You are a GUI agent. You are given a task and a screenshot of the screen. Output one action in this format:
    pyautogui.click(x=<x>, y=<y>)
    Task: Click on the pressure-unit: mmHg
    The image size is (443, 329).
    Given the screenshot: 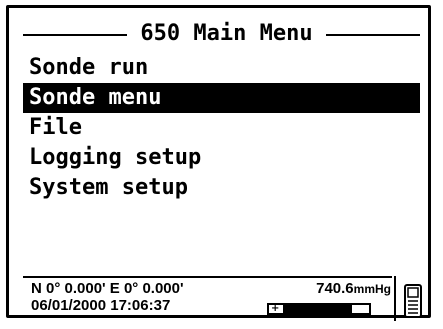 What is the action you would take?
    pyautogui.click(x=372, y=289)
    